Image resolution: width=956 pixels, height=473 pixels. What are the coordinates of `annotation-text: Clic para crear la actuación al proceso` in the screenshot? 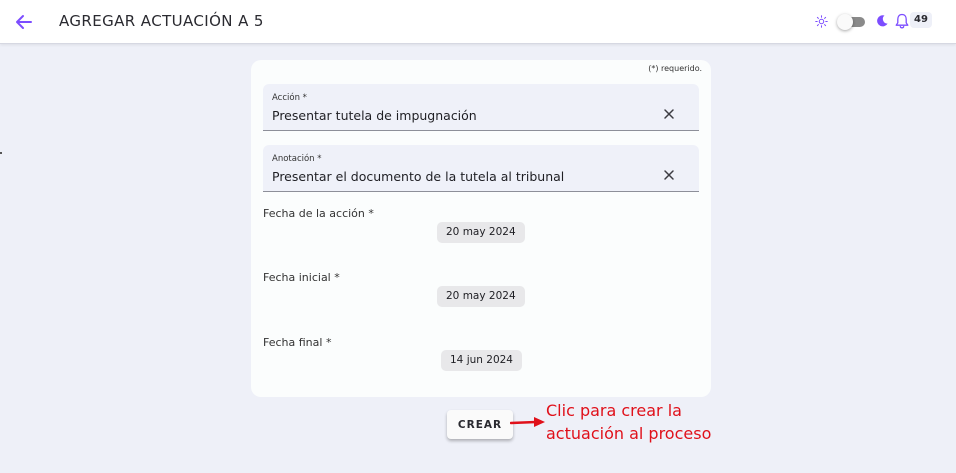 It's located at (628, 422).